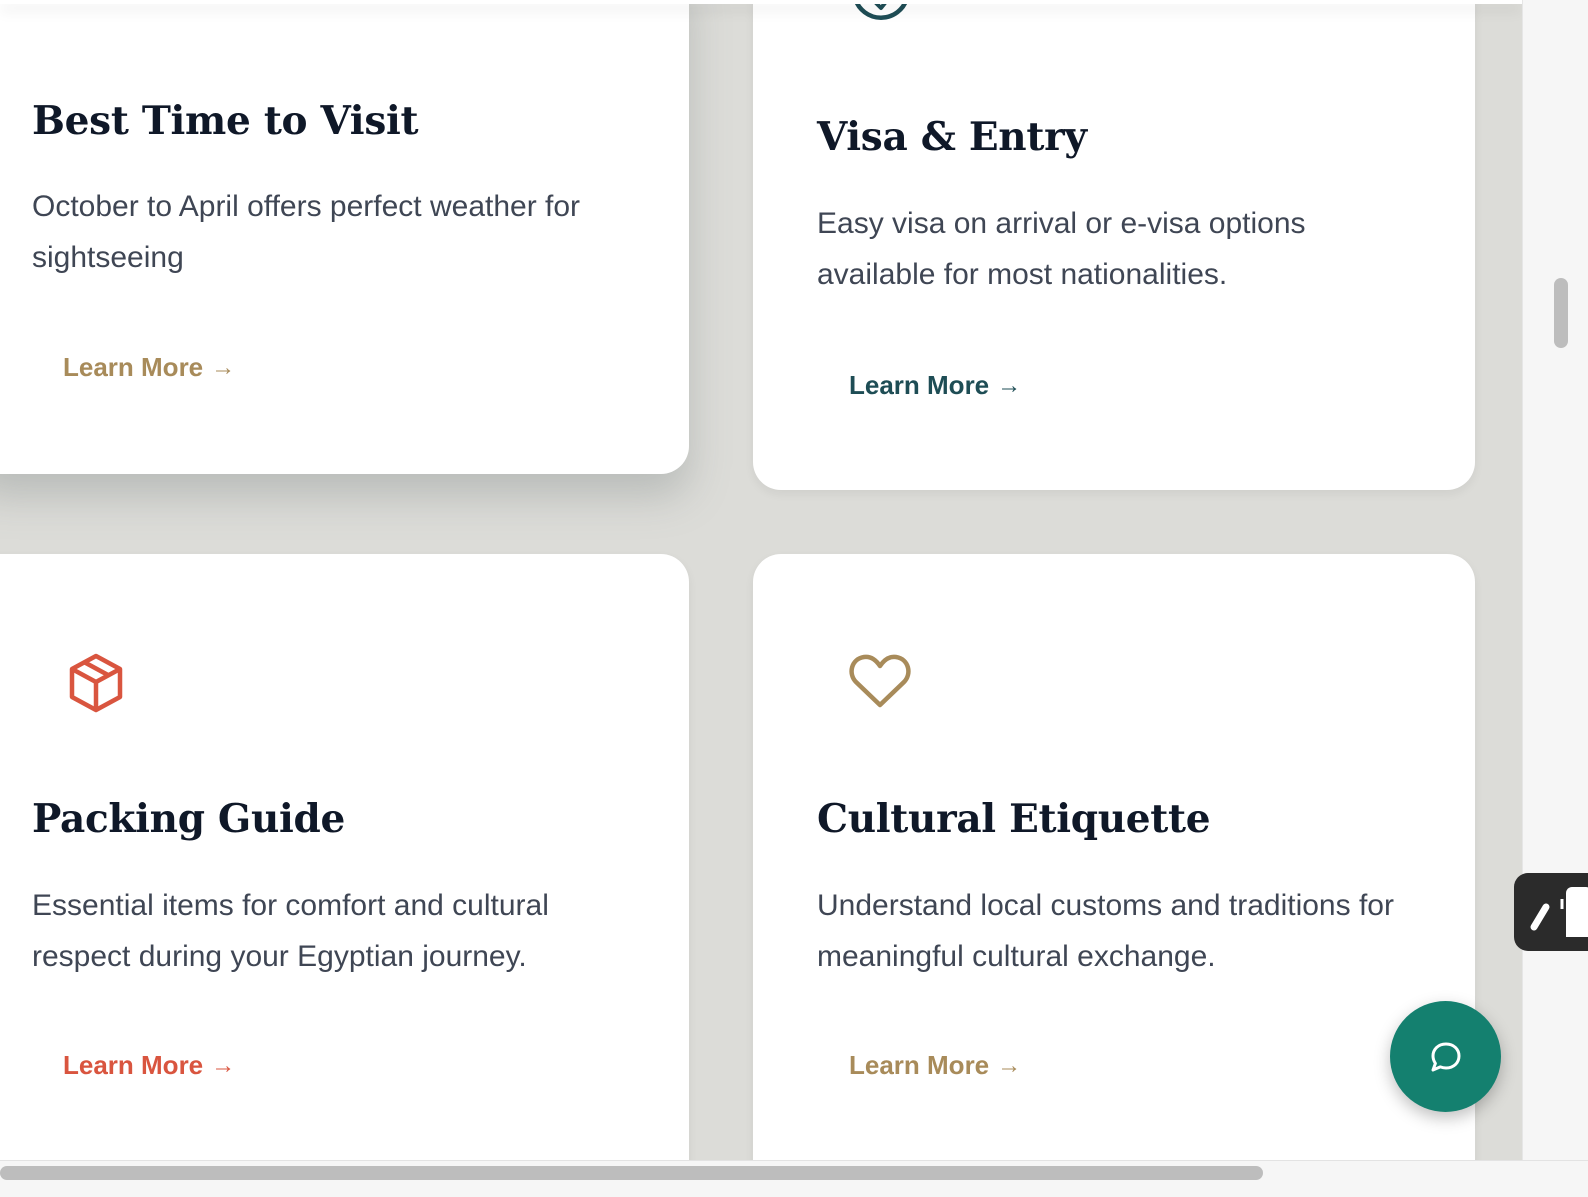 The width and height of the screenshot is (1588, 1197). Describe the element at coordinates (880, 683) in the screenshot. I see `heart-icon` at that location.